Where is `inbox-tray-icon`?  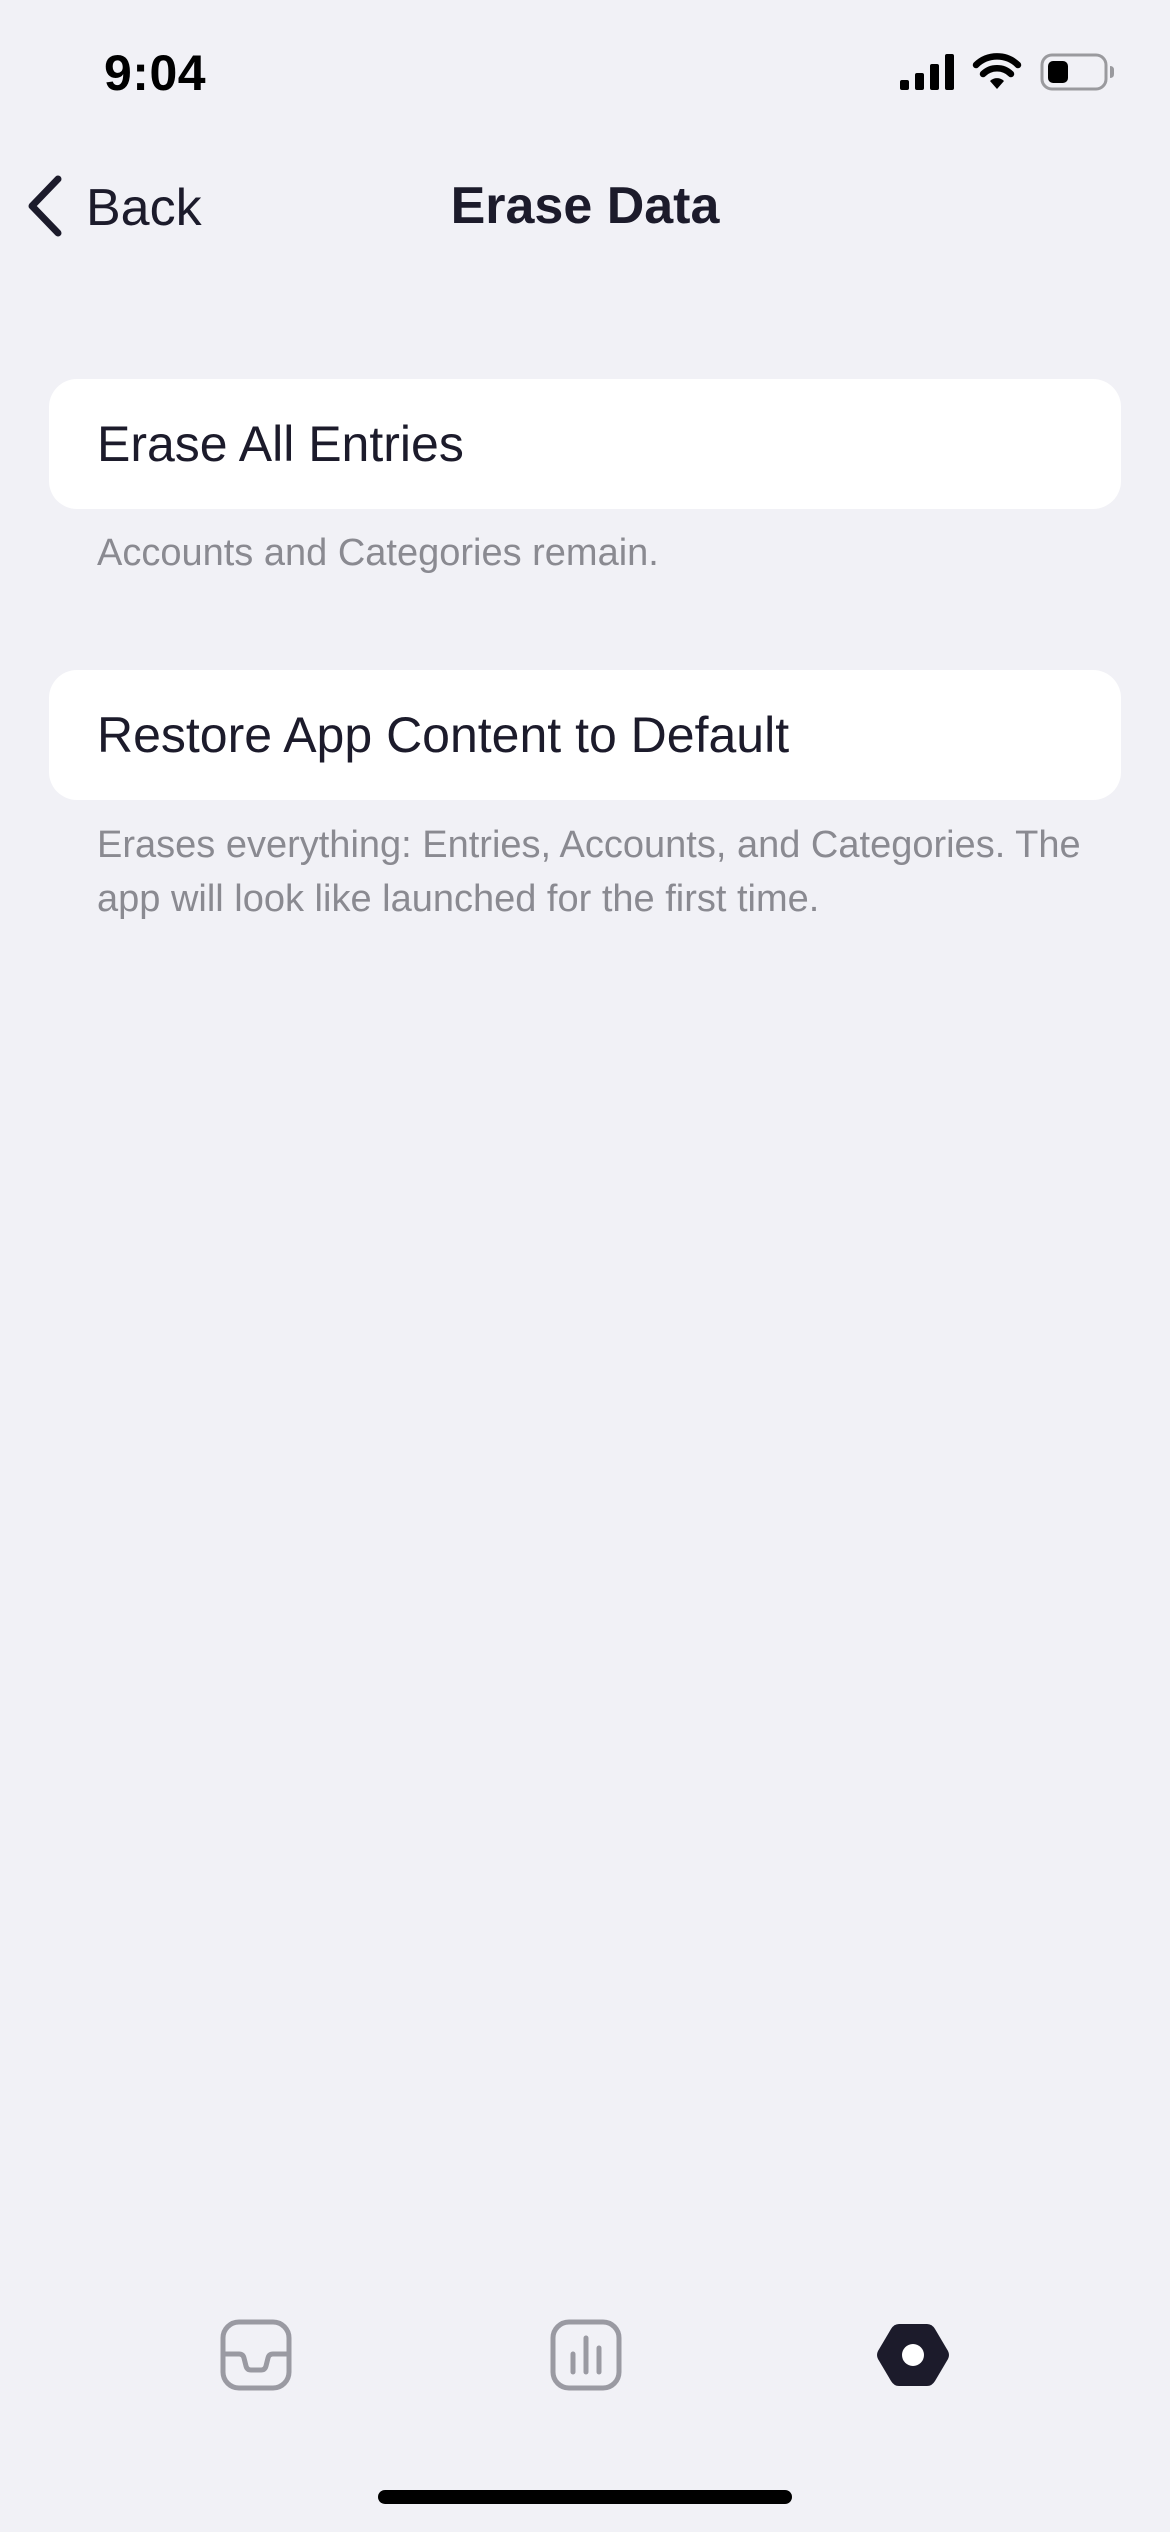
inbox-tray-icon is located at coordinates (256, 2357).